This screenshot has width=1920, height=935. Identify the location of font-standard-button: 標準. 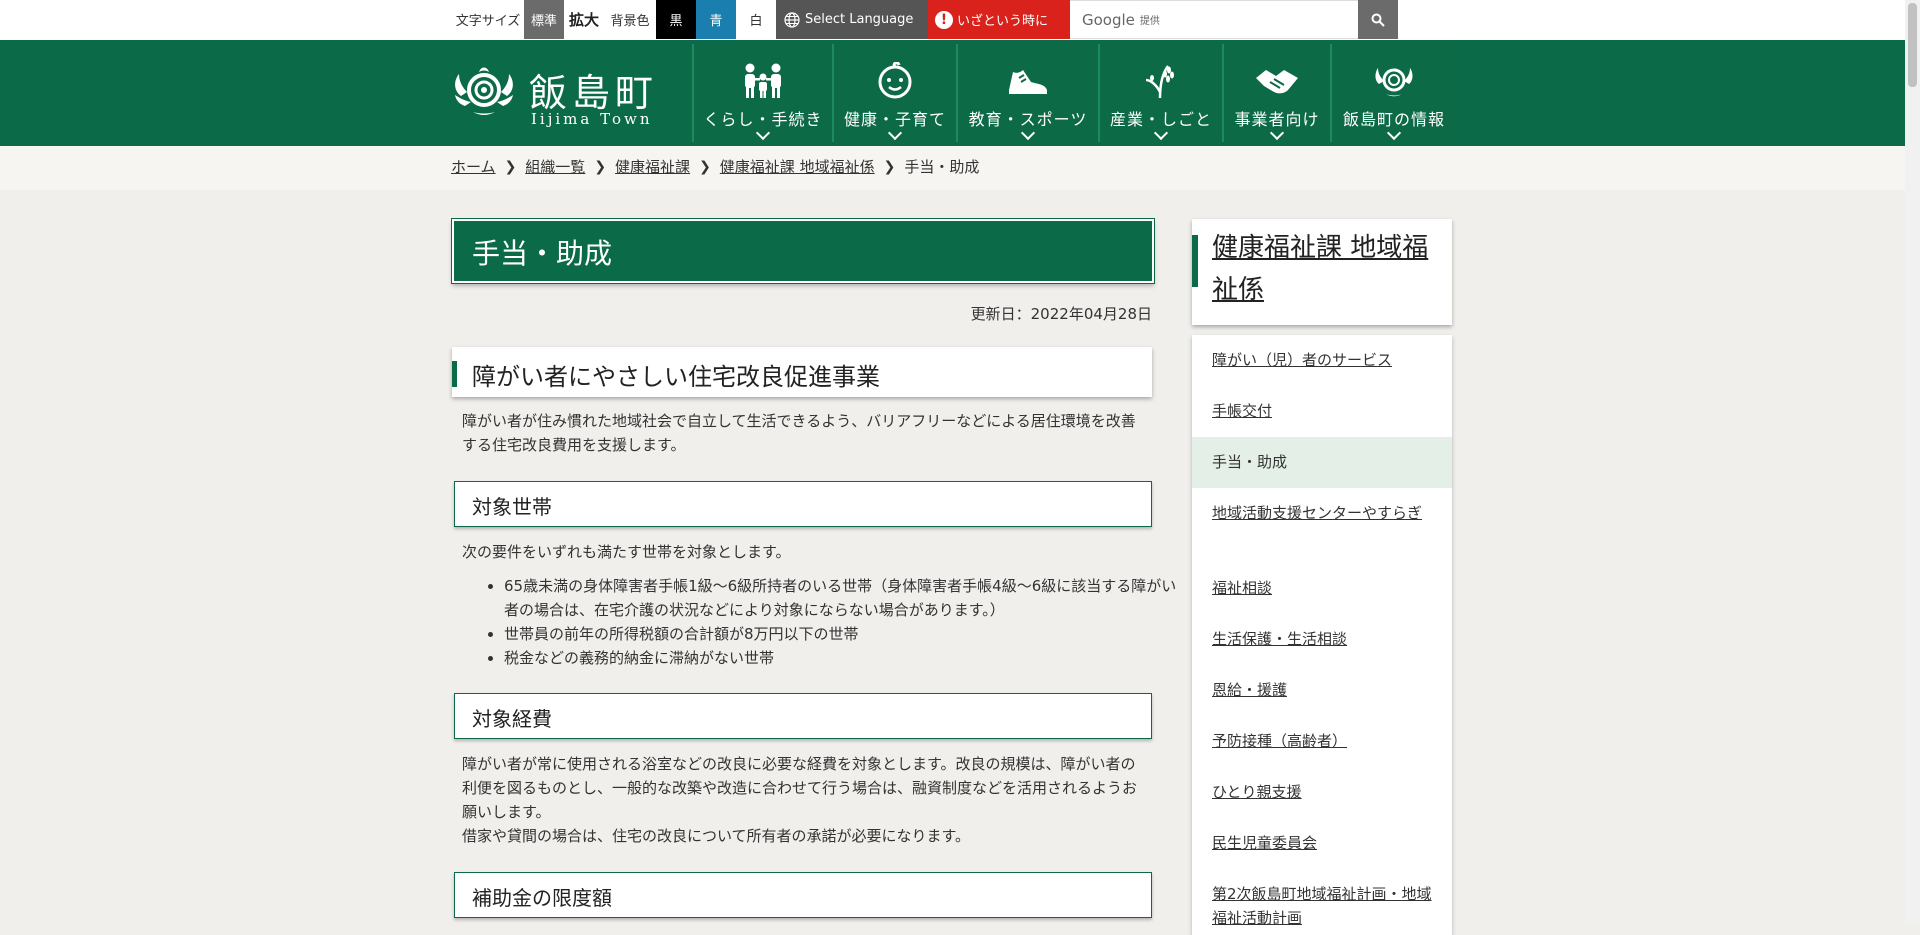
(544, 19).